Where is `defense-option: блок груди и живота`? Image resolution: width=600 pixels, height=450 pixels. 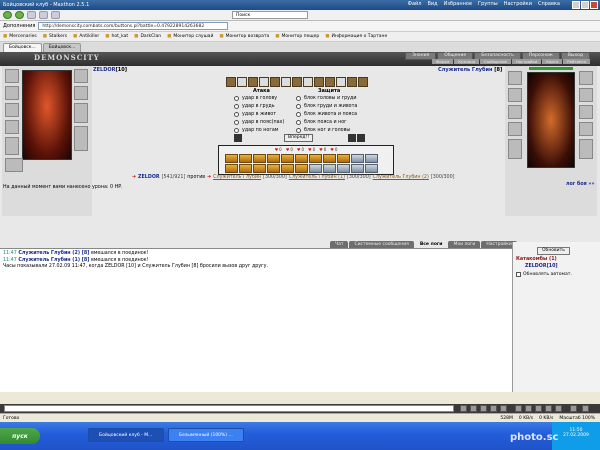 defense-option: блок груди и живота is located at coordinates (326, 106).